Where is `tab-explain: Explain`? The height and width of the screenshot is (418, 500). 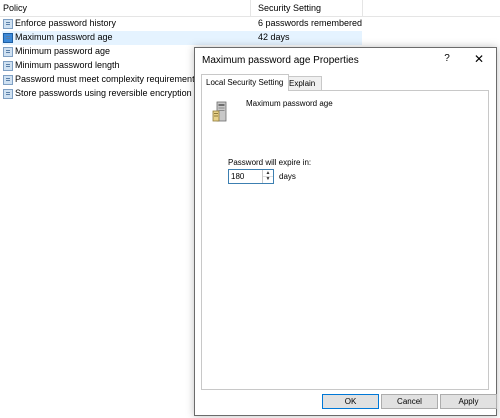 tab-explain: Explain is located at coordinates (303, 83).